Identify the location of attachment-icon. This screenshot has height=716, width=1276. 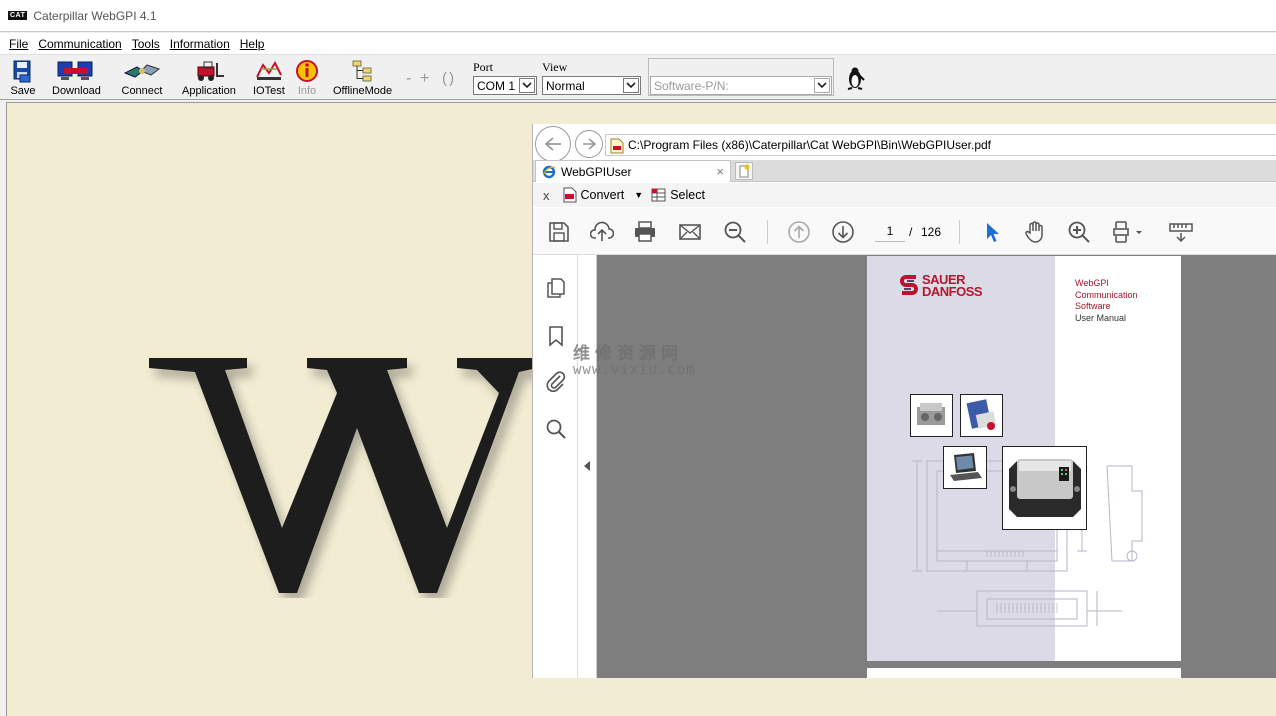
(556, 381).